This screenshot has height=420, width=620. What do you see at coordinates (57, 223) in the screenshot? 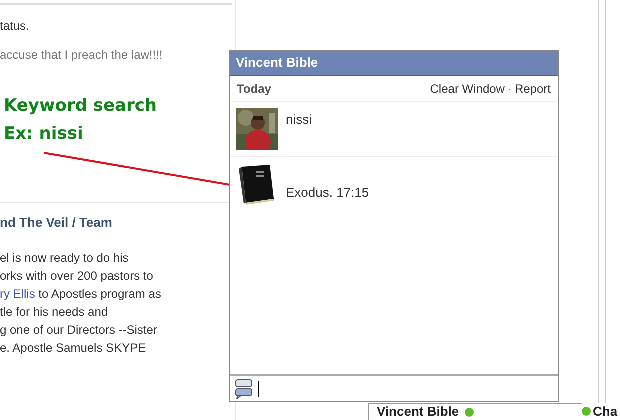
I see `post-heading: nd The Veil / Team` at bounding box center [57, 223].